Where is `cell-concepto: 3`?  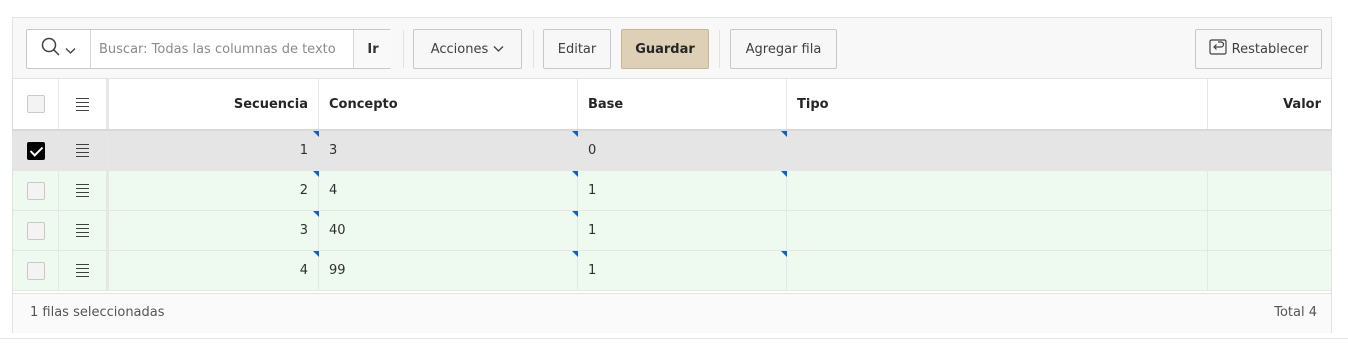 cell-concepto: 3 is located at coordinates (448, 150).